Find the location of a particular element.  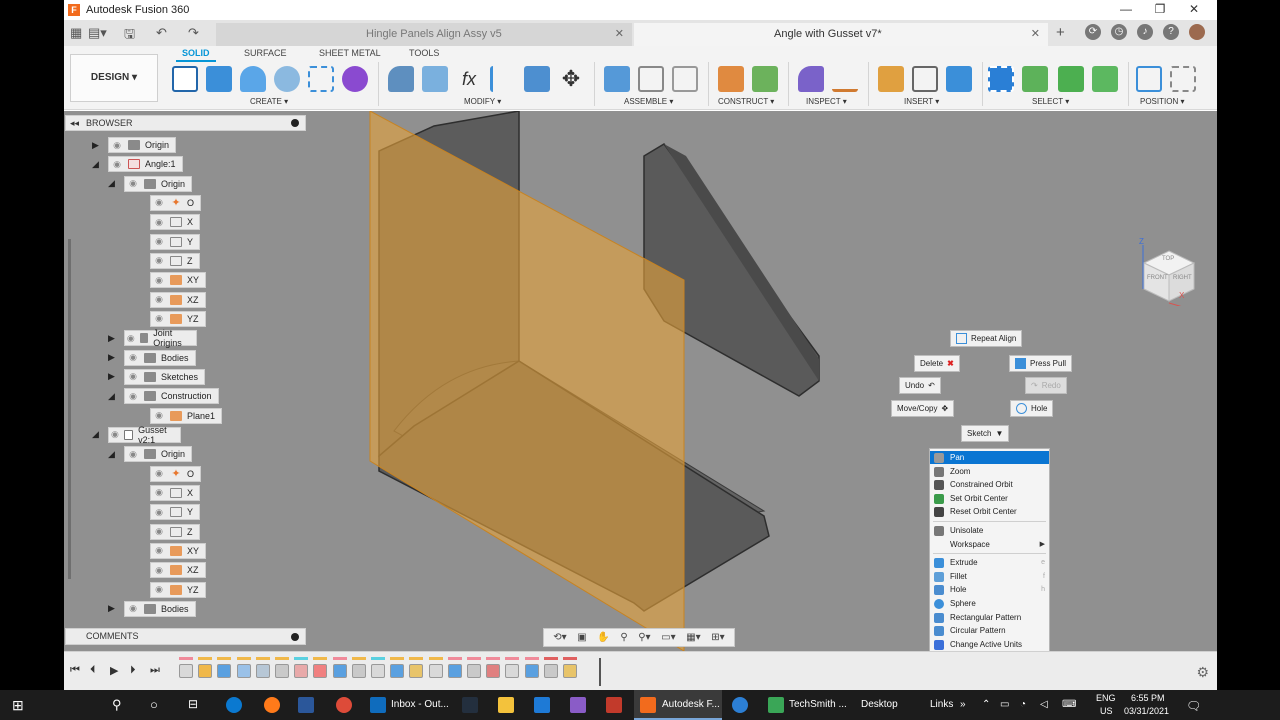

browser-node: ◉ Angle:1 is located at coordinates (145, 164).